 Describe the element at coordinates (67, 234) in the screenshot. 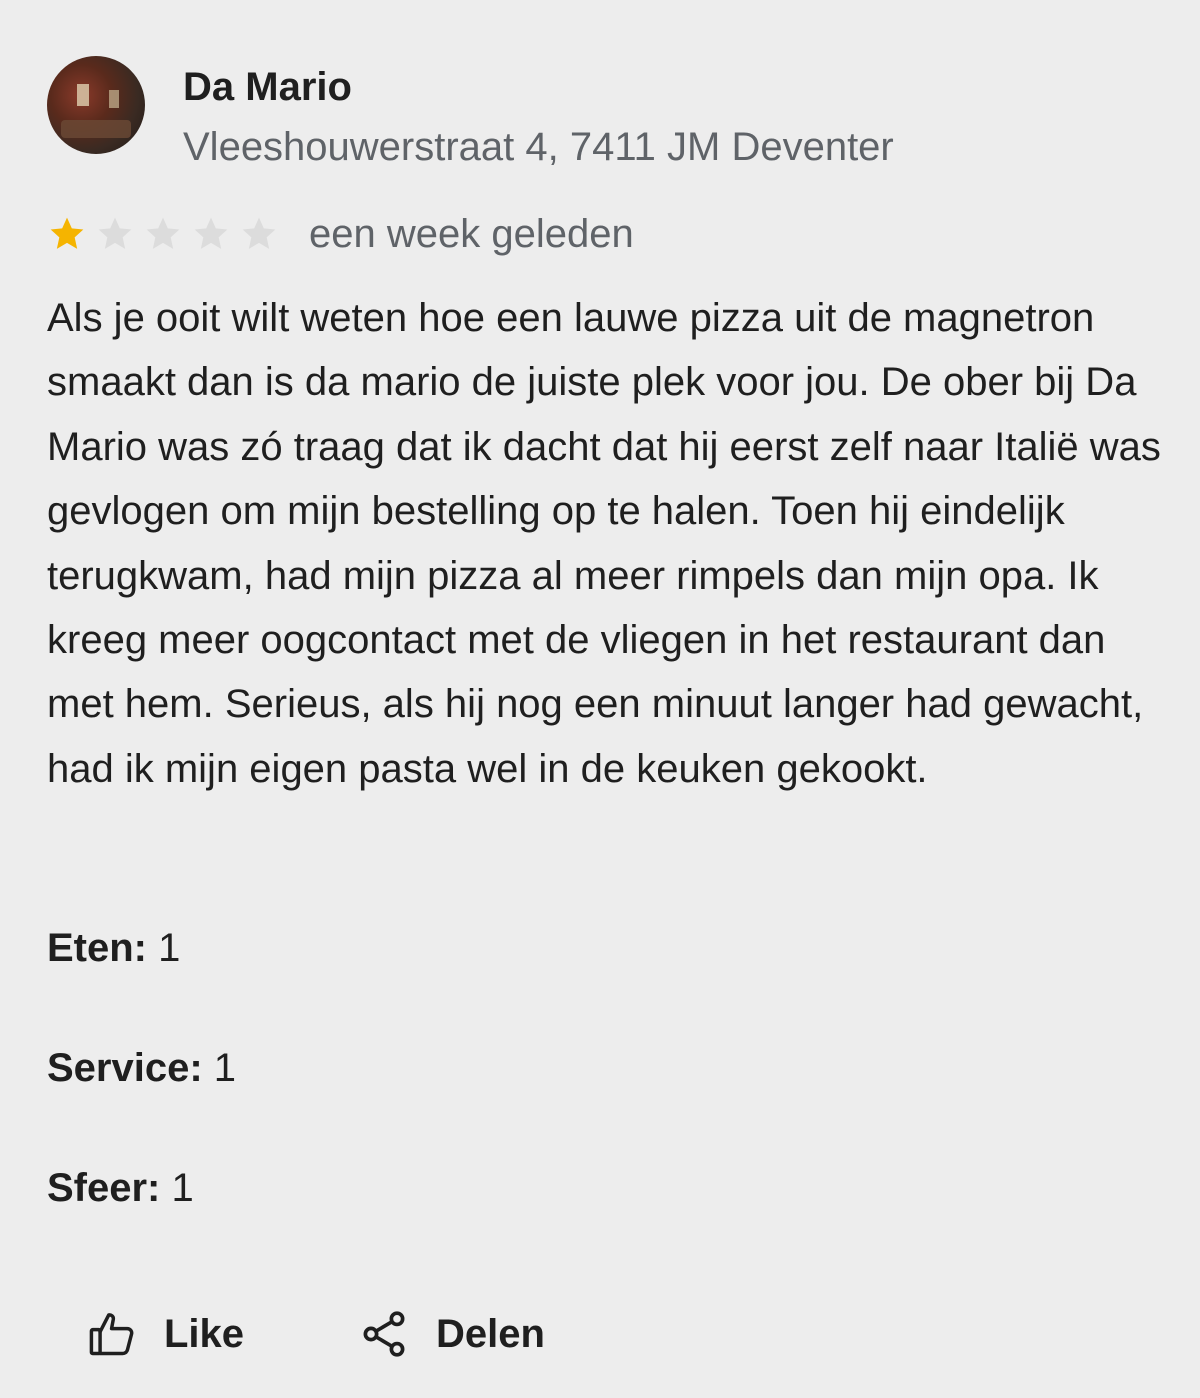

I see `star-filled-icon` at that location.